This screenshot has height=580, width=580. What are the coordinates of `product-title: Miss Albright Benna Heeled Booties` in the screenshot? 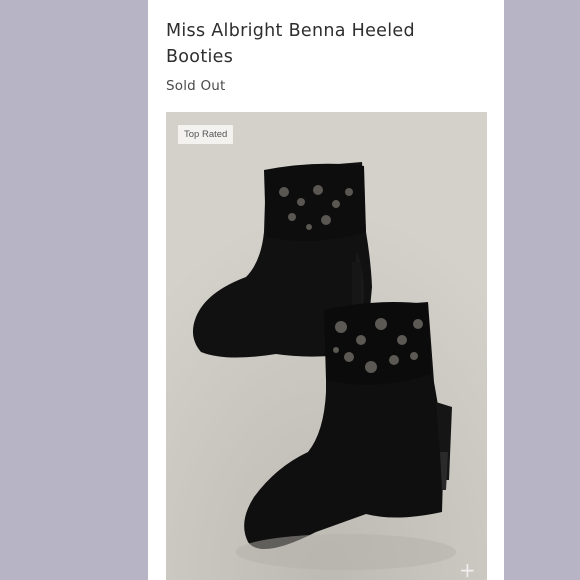 It's located at (290, 44).